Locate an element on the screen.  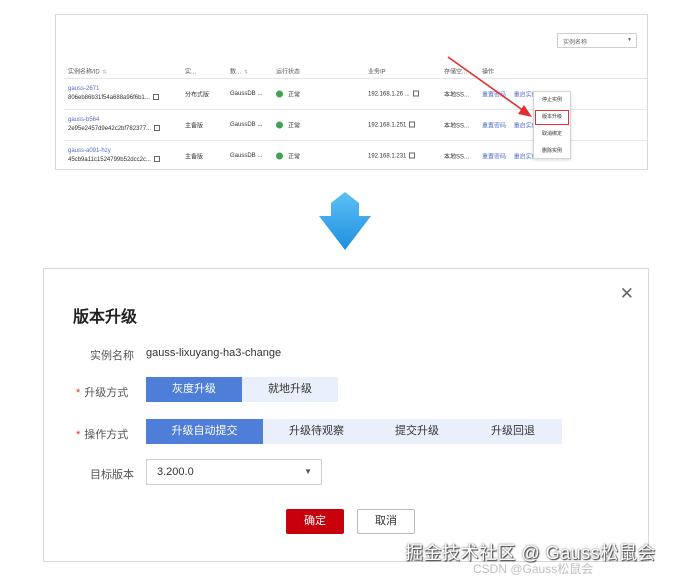
dialog-title: 版本升级 is located at coordinates (105, 317).